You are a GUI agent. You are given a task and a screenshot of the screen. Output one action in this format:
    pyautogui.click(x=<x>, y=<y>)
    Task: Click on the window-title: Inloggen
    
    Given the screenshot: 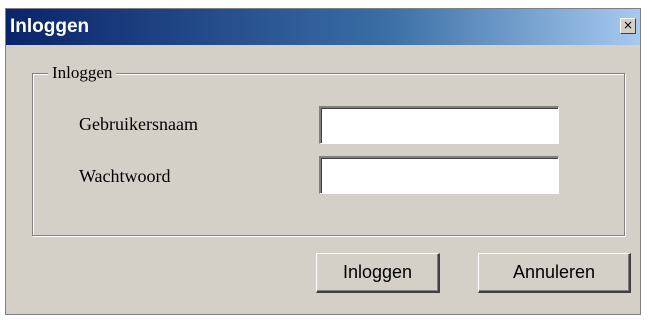 What is the action you would take?
    pyautogui.click(x=50, y=26)
    